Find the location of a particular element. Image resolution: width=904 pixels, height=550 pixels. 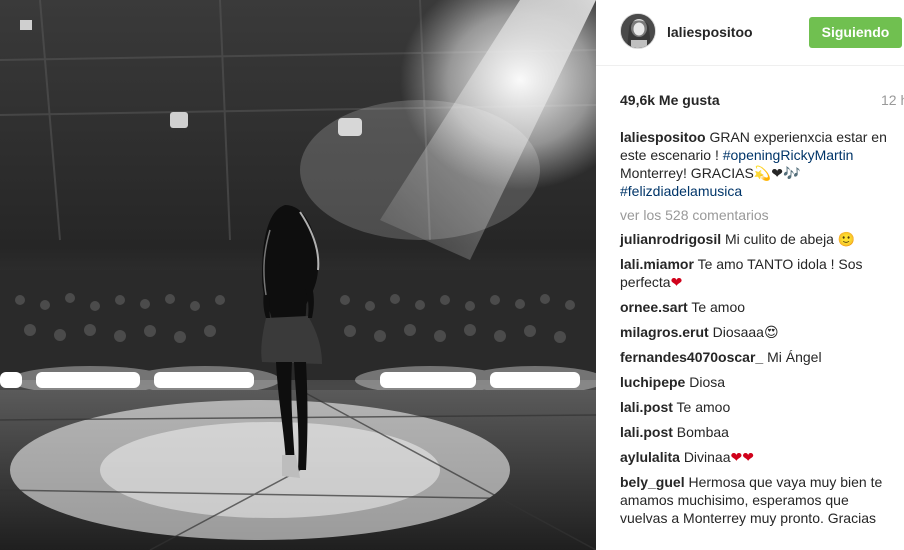

header-username-link: laliespositoo is located at coordinates (710, 32).